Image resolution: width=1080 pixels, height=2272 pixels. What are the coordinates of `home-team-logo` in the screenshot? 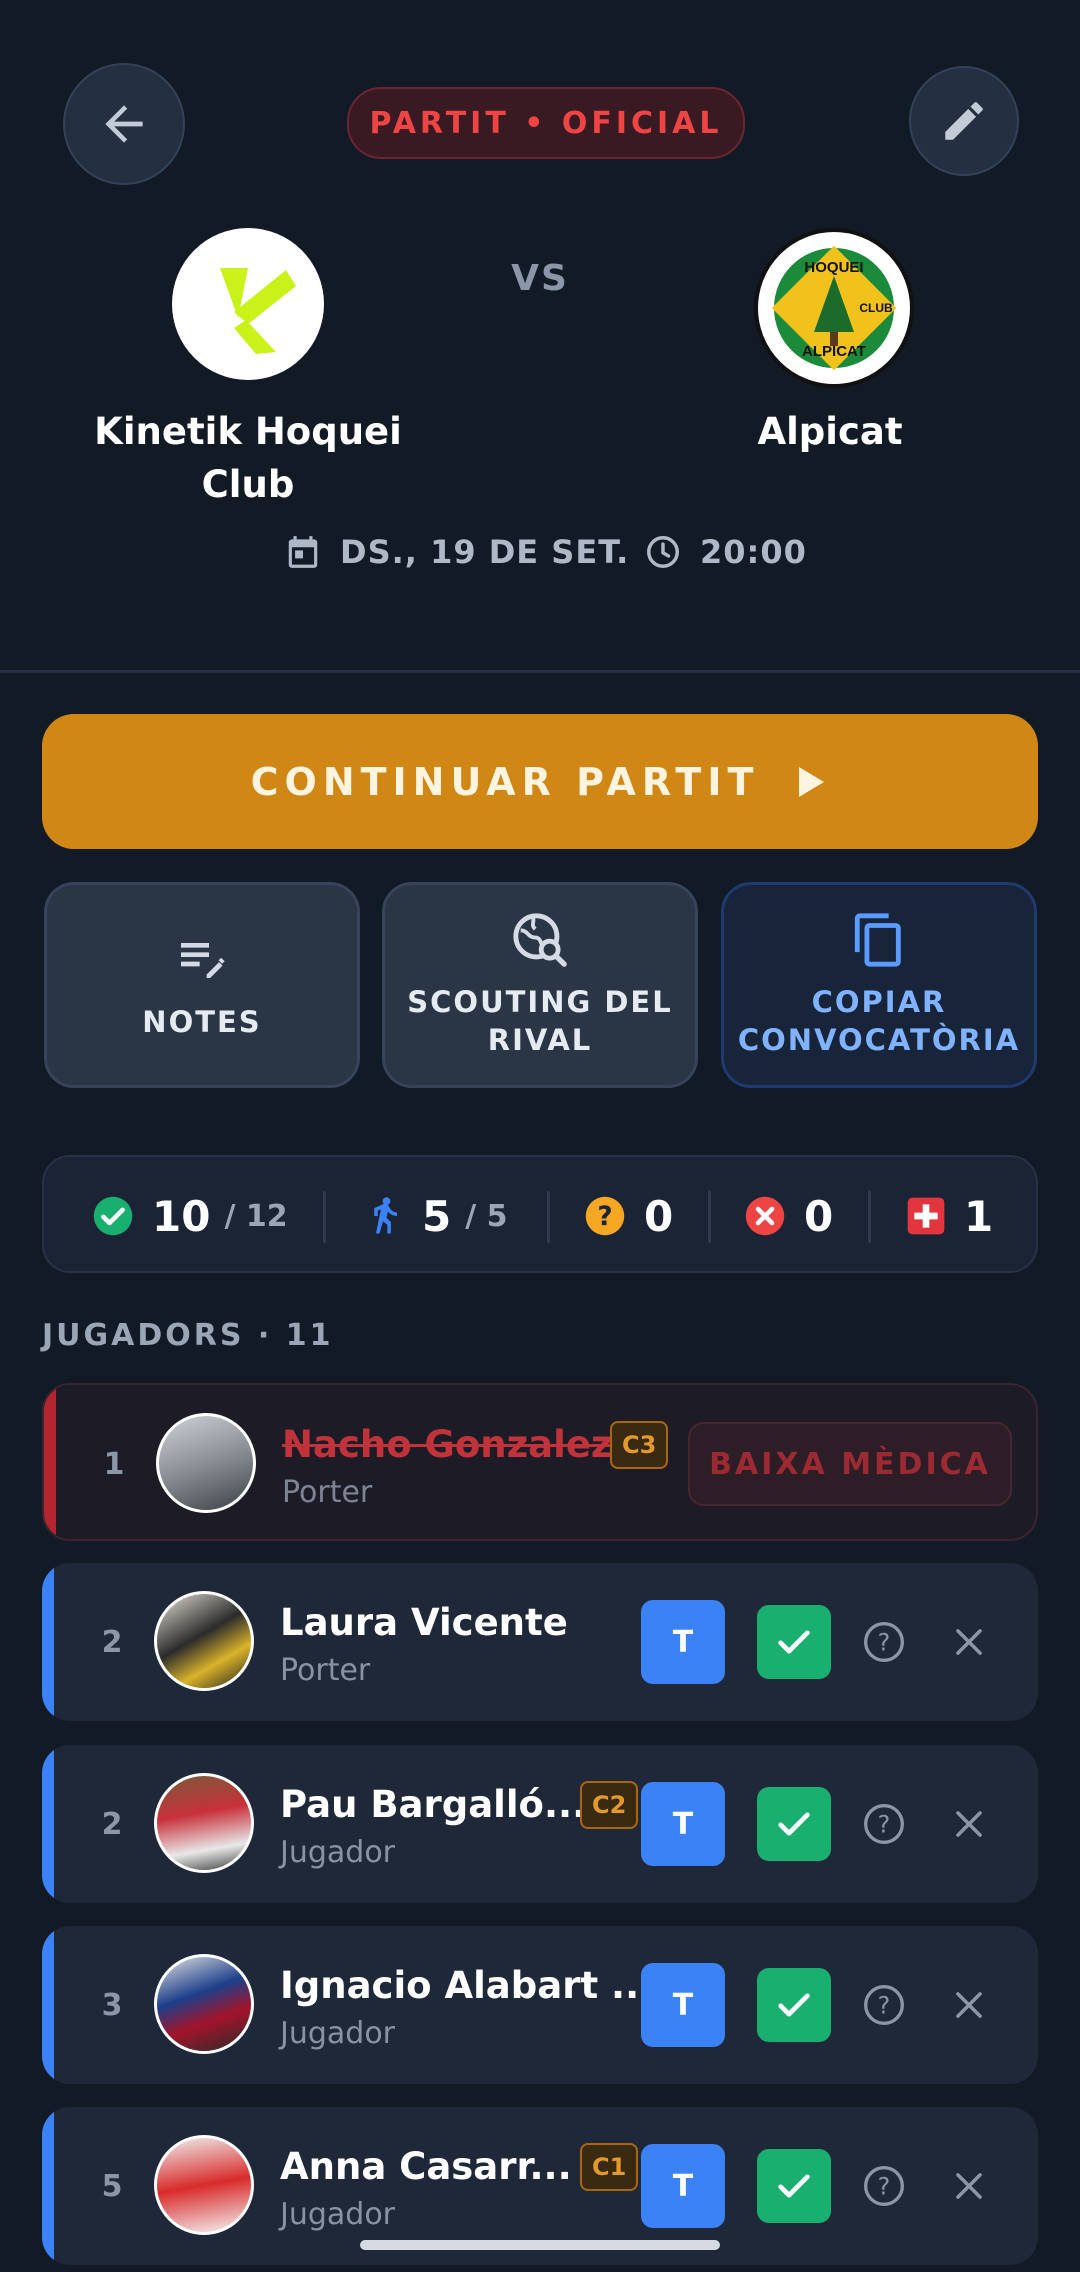 It's located at (248, 304).